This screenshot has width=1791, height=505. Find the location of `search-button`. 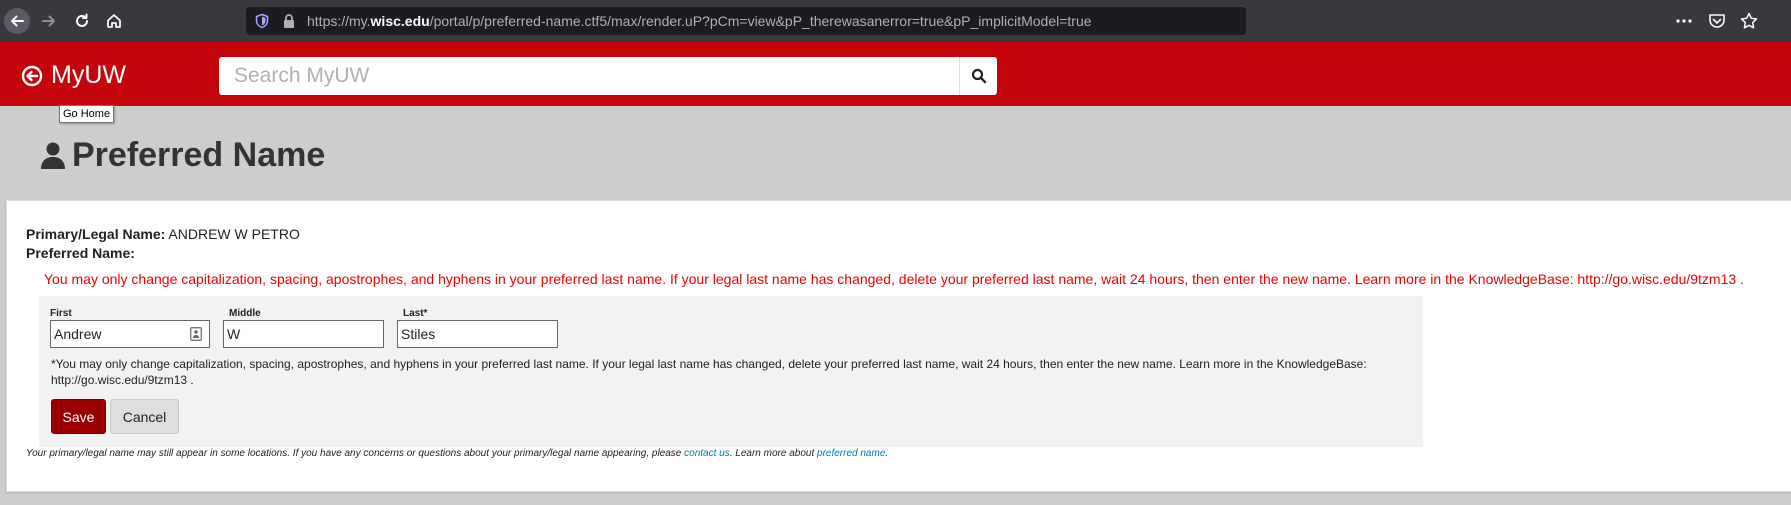

search-button is located at coordinates (978, 76).